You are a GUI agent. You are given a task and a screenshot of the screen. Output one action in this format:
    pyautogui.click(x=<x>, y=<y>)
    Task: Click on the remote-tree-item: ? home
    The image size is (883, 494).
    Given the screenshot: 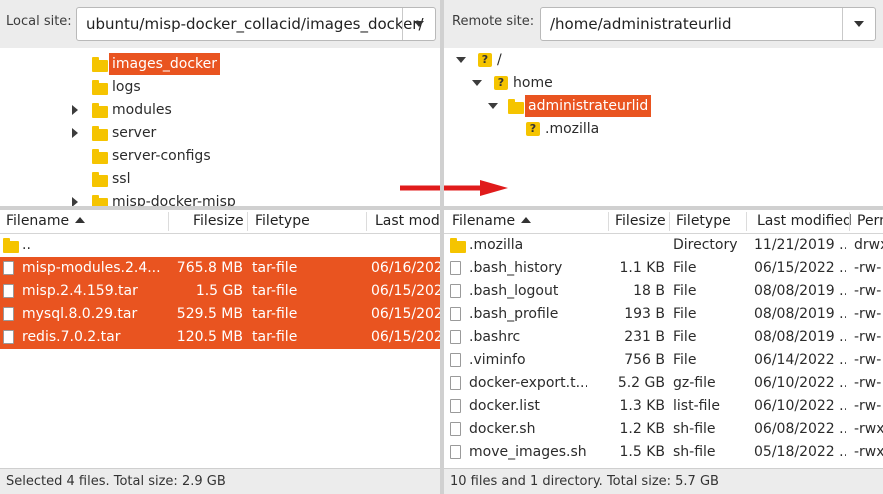 What is the action you would take?
    pyautogui.click(x=663, y=83)
    